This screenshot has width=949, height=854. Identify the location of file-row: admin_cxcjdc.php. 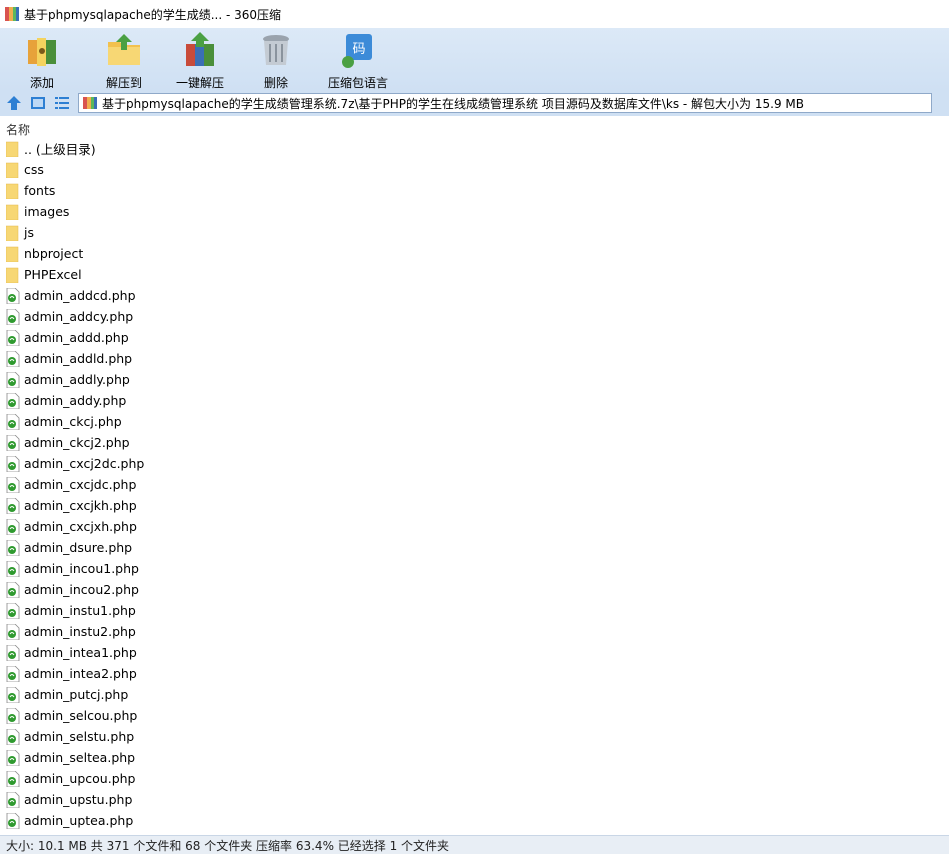
(474, 484).